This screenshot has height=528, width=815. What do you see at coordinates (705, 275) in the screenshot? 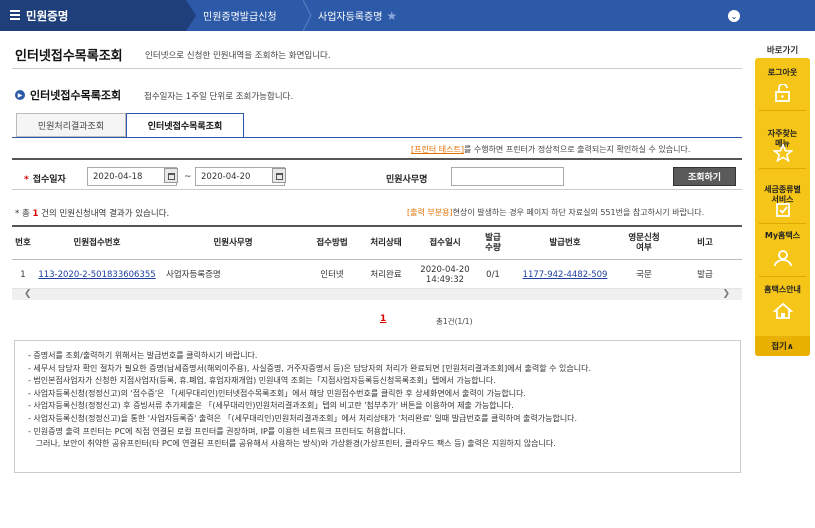
I see `note: 발급` at bounding box center [705, 275].